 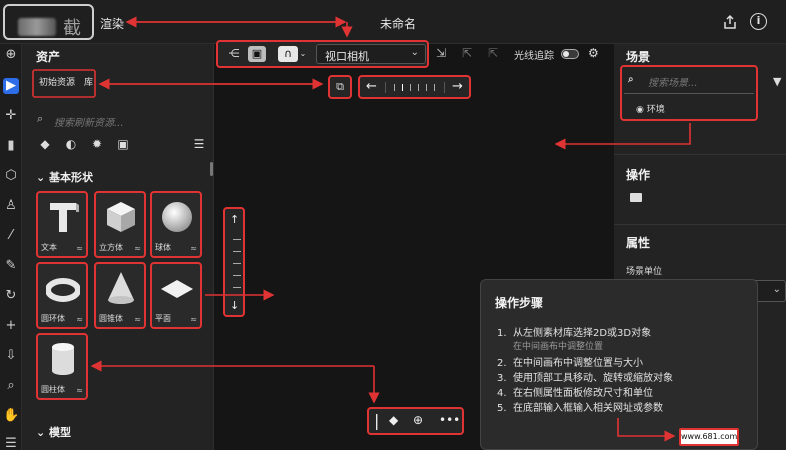 What do you see at coordinates (49, 247) in the screenshot?
I see `tile-label: 文本` at bounding box center [49, 247].